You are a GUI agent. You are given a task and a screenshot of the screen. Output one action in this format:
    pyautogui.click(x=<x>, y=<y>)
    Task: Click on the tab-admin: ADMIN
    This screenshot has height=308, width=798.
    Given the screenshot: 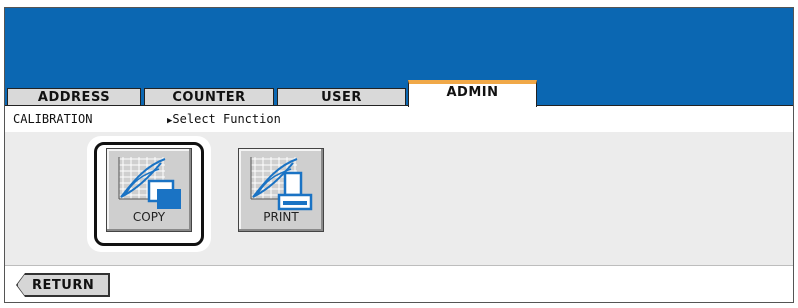 What is the action you would take?
    pyautogui.click(x=472, y=93)
    